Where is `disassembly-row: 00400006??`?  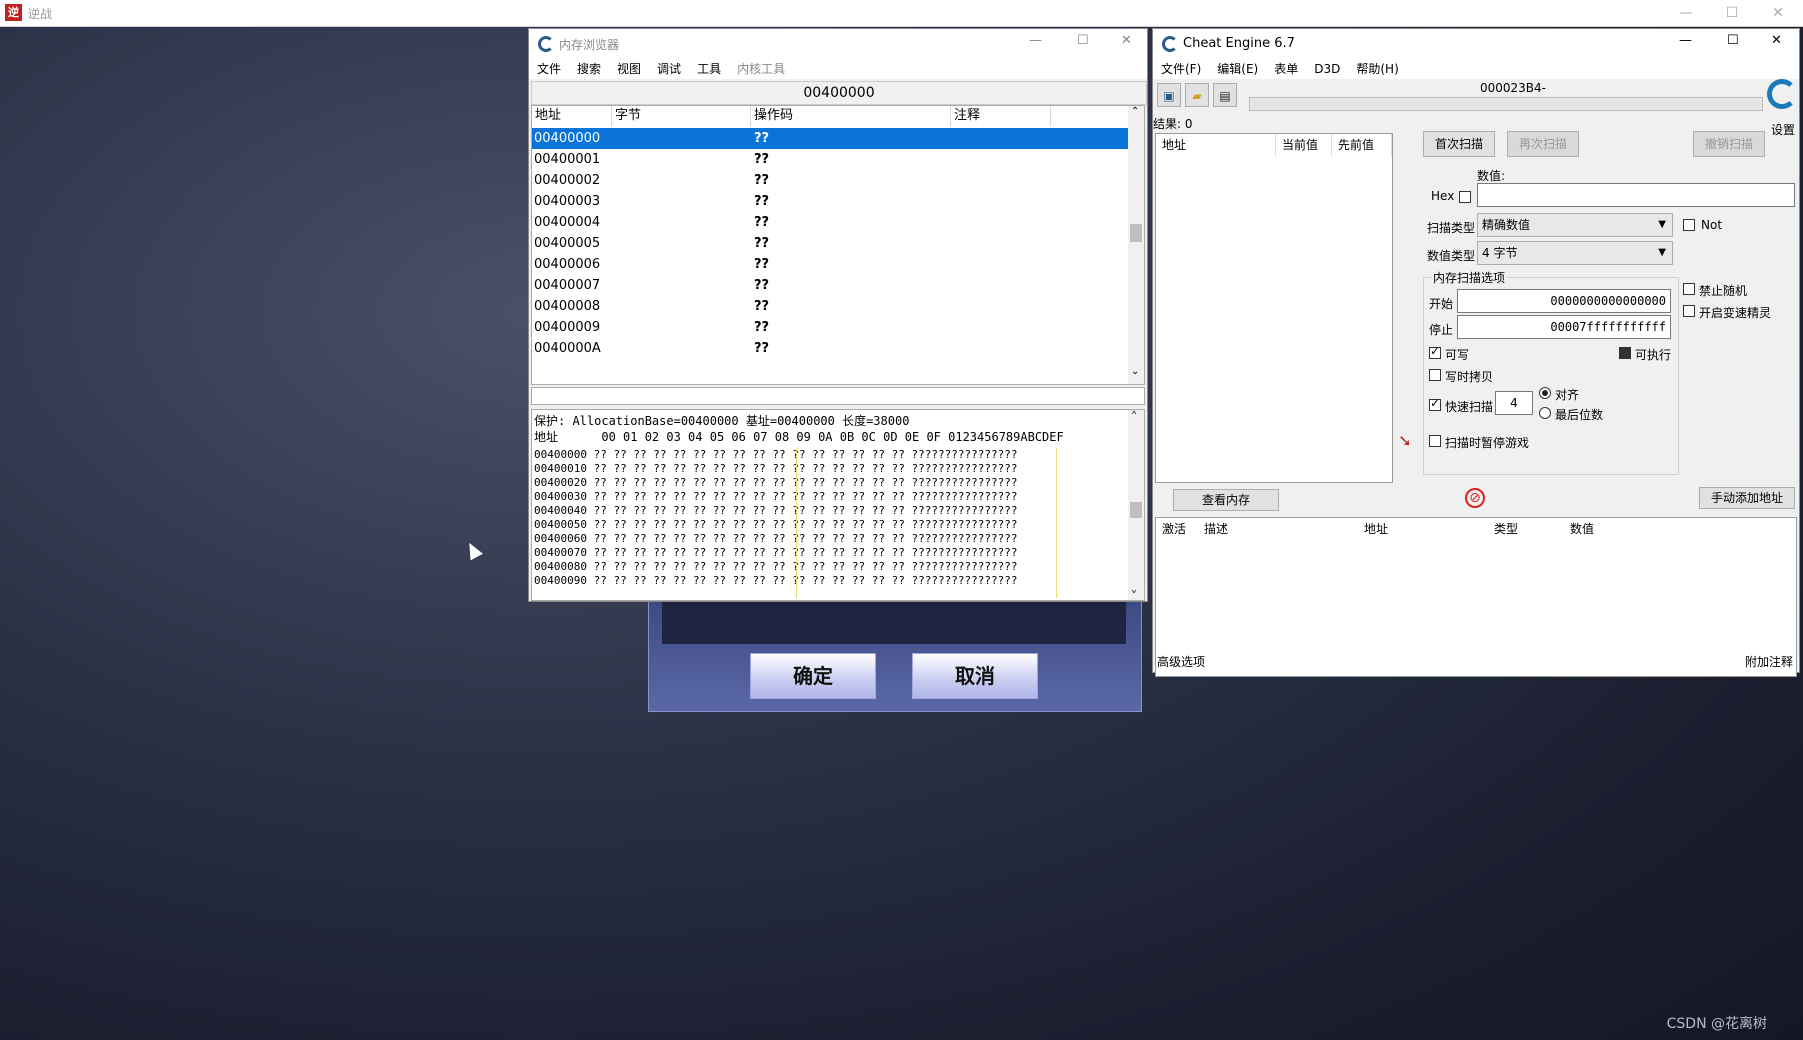
disassembly-row: 00400006?? is located at coordinates (832, 264).